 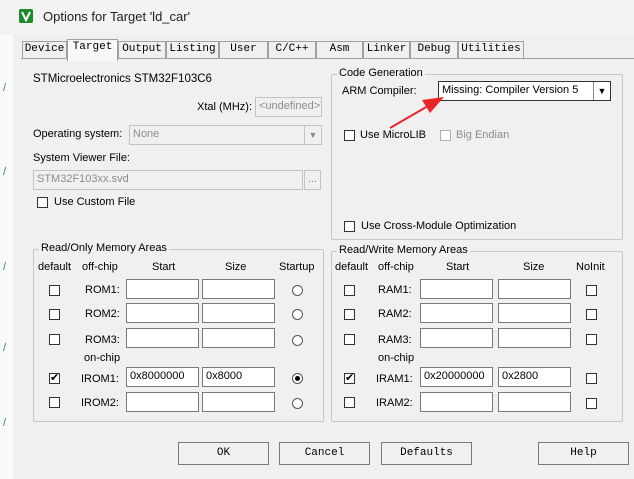 What do you see at coordinates (394, 379) in the screenshot?
I see `iram1-label: IRAM1:` at bounding box center [394, 379].